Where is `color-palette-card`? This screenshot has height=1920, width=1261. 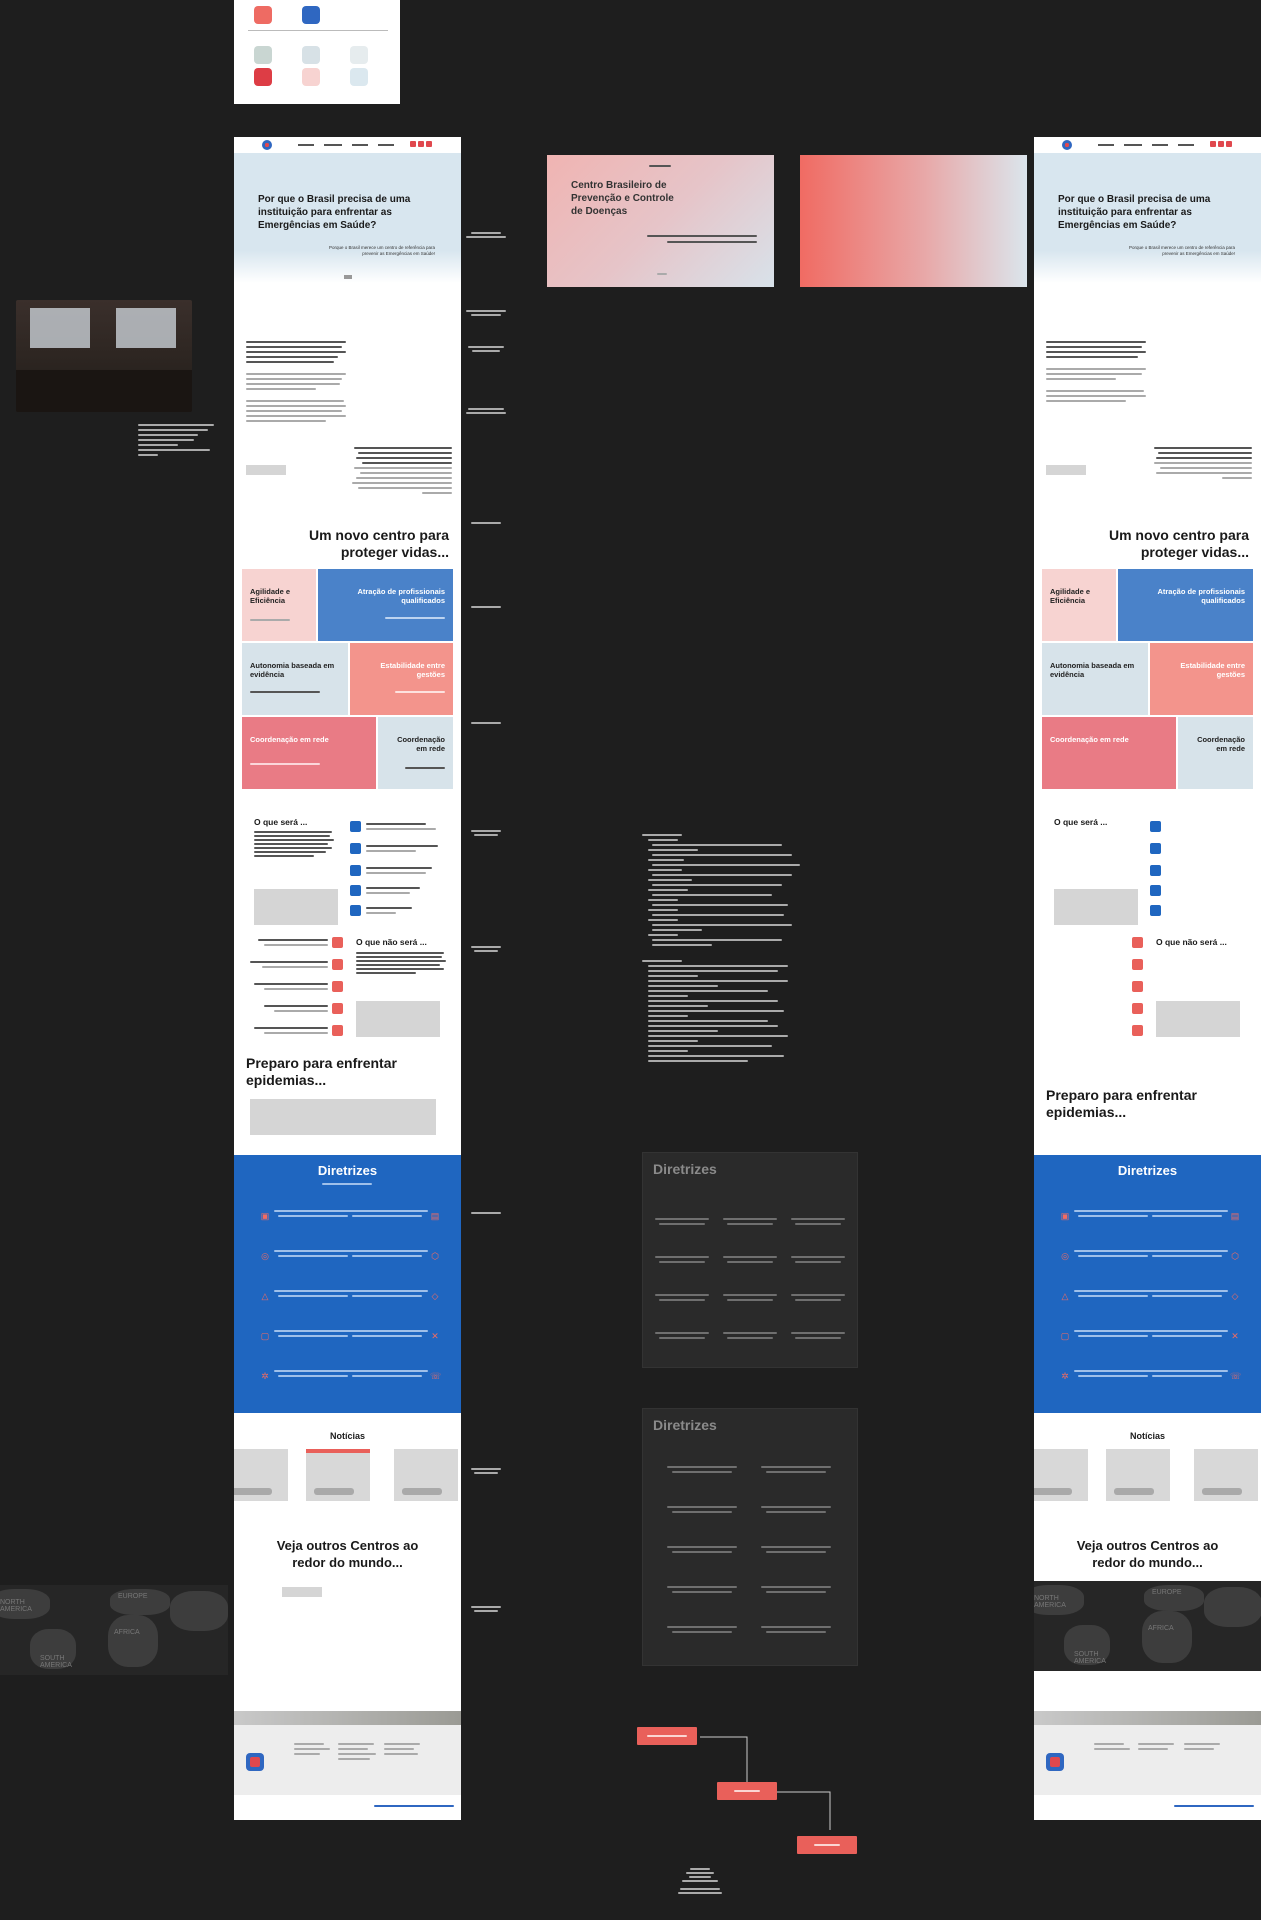 color-palette-card is located at coordinates (317, 52).